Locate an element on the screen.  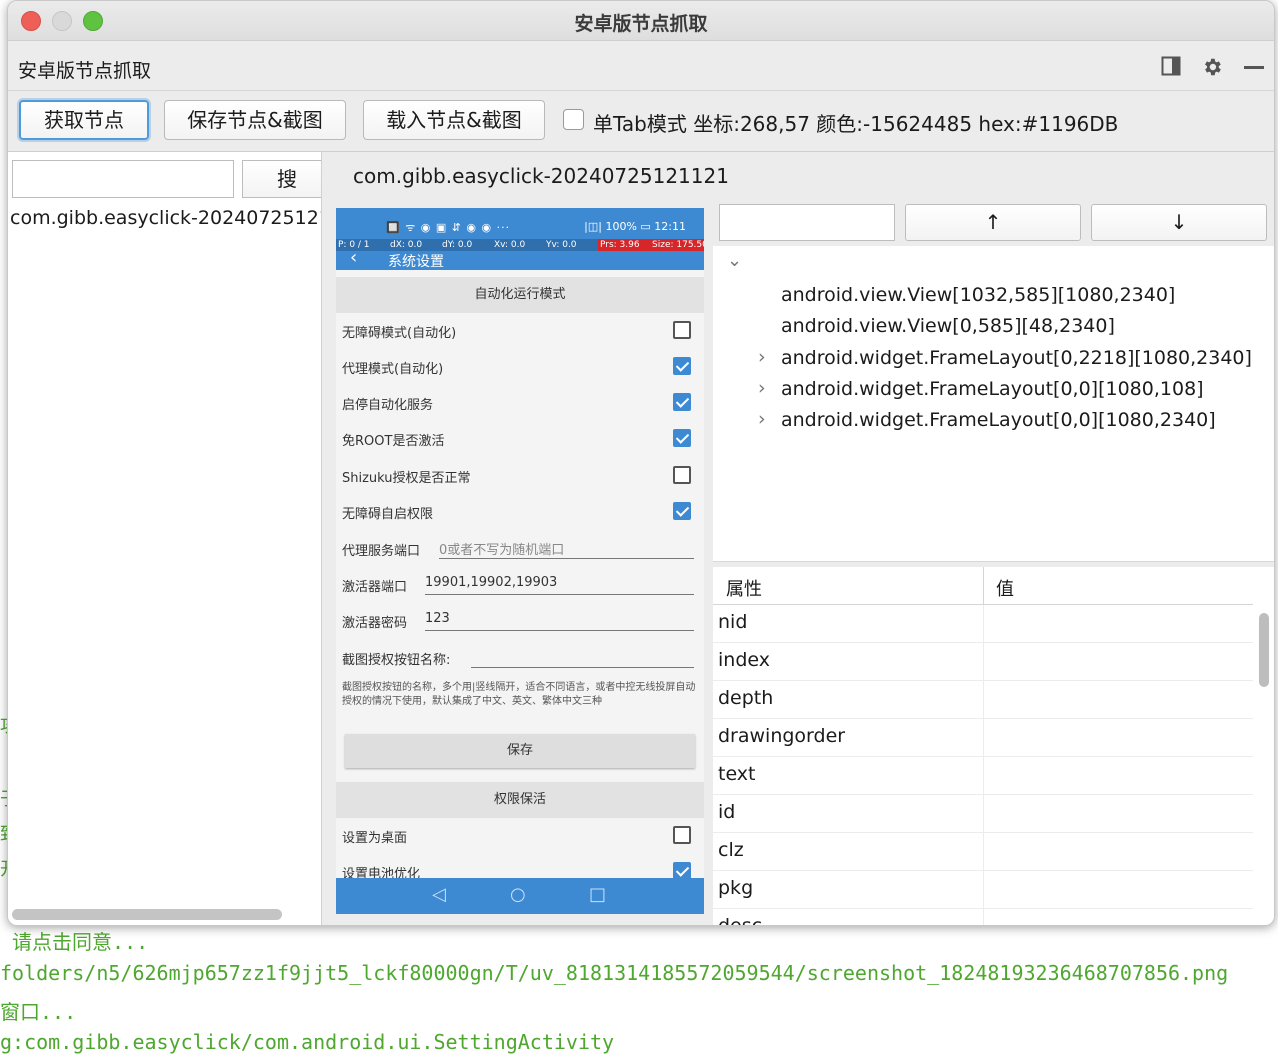
table-row: pkg is located at coordinates (983, 890).